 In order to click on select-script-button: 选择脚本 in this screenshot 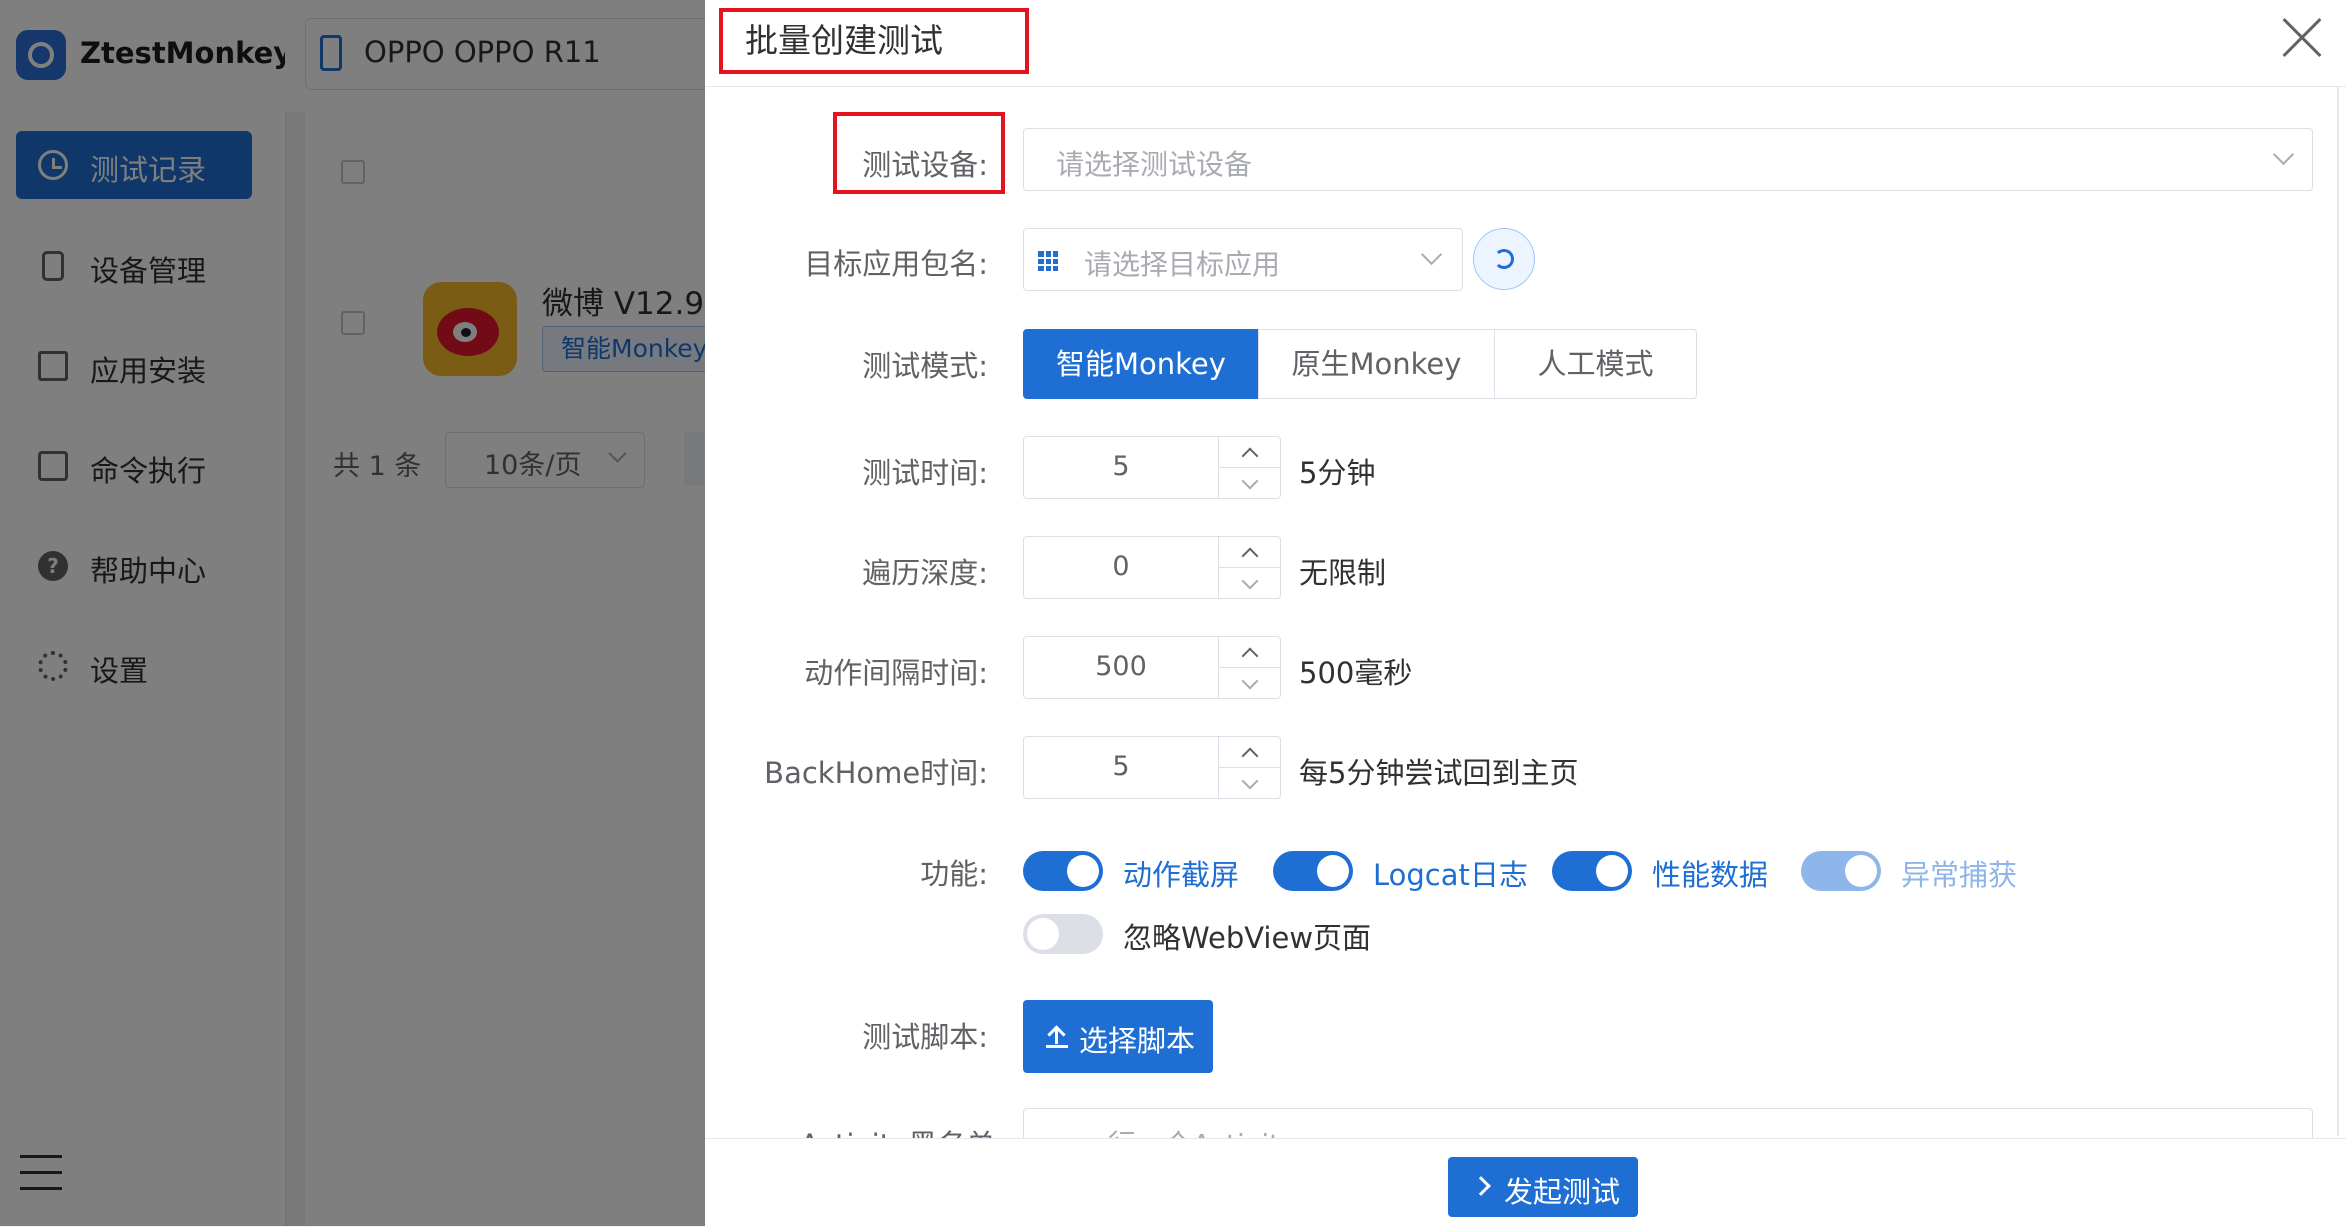, I will do `click(1118, 1036)`.